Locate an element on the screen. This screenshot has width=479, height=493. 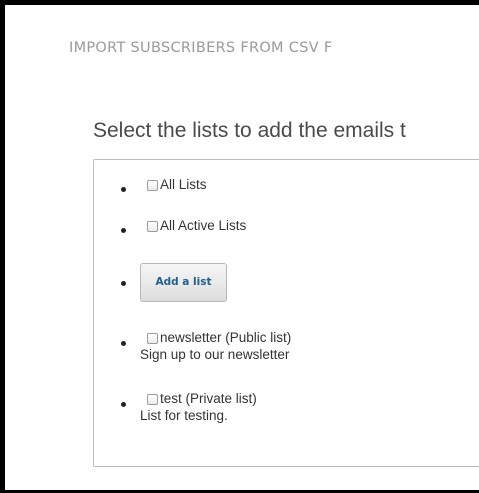
newsletter-description: Sign up to our newsletter is located at coordinates (215, 354).